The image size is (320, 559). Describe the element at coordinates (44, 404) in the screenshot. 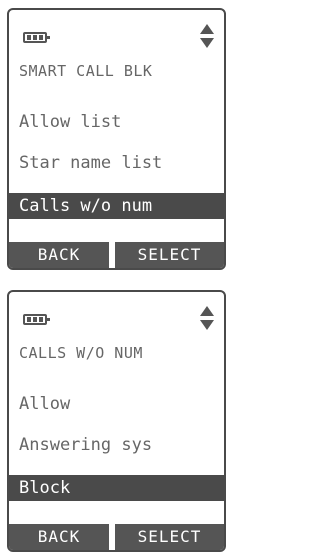

I see `menu-item-allow: Allow` at that location.